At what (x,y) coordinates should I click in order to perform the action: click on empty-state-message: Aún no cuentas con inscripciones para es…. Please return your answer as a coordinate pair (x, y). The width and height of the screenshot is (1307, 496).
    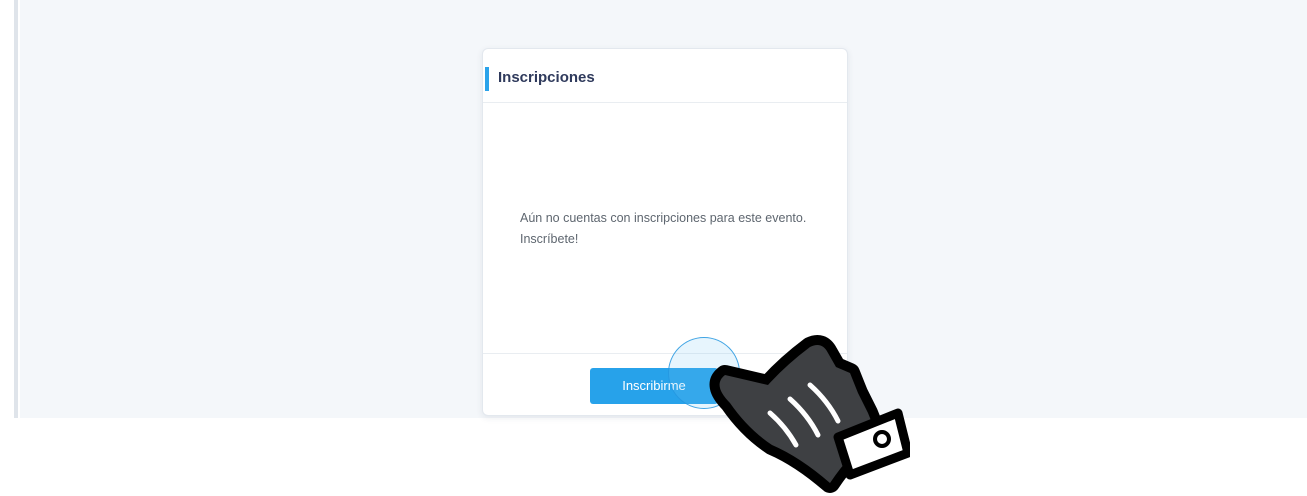
    Looking at the image, I should click on (663, 228).